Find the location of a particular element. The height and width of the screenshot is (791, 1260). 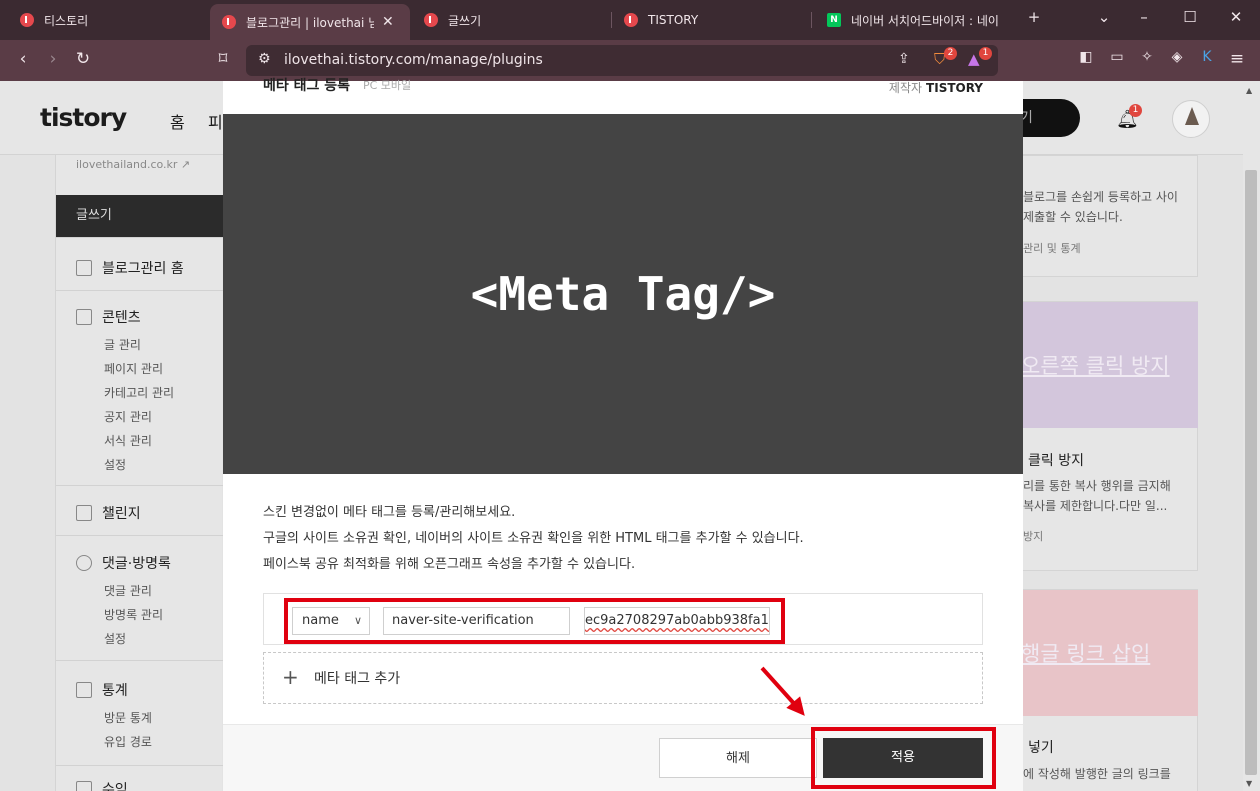

tab-separator is located at coordinates (811, 20).